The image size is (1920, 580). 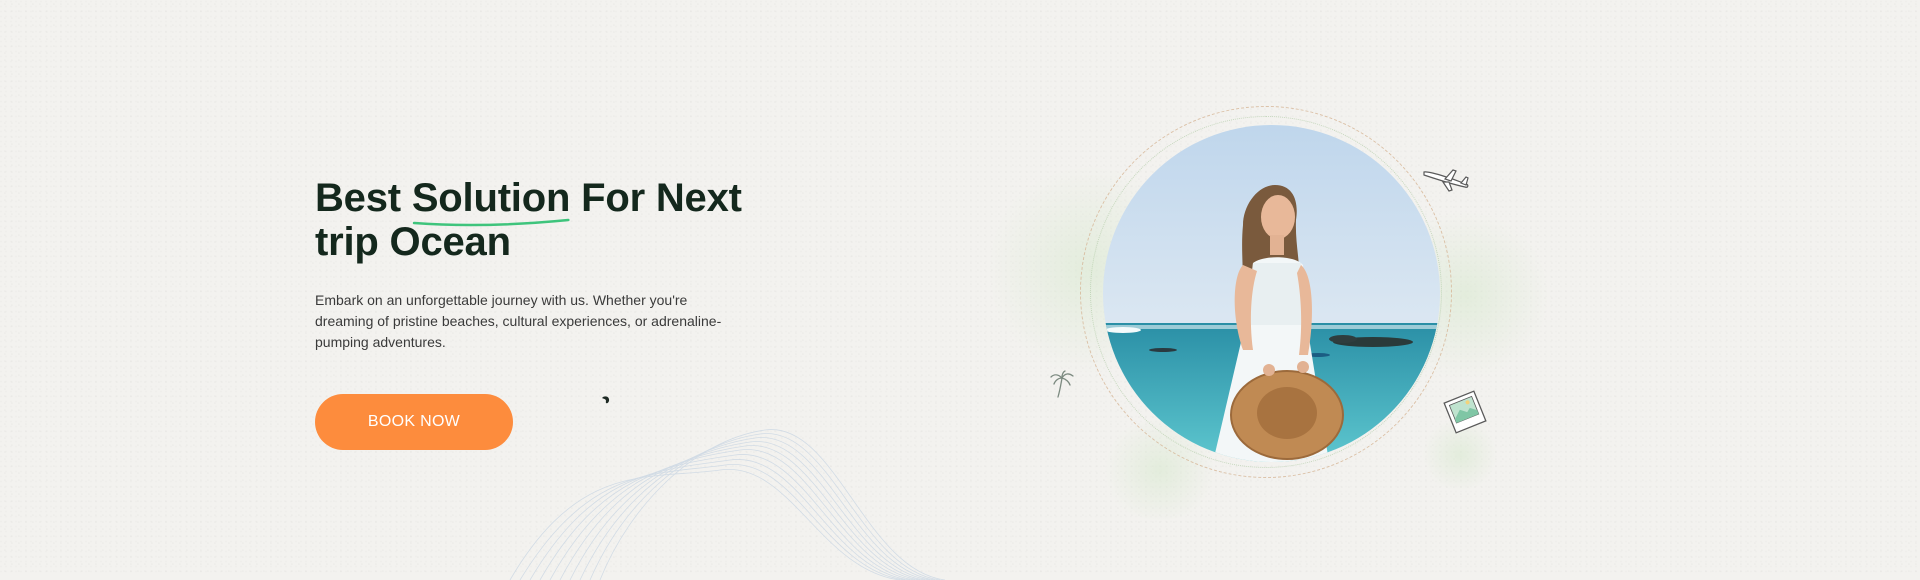 What do you see at coordinates (363, 198) in the screenshot?
I see `title-prefix: Best` at bounding box center [363, 198].